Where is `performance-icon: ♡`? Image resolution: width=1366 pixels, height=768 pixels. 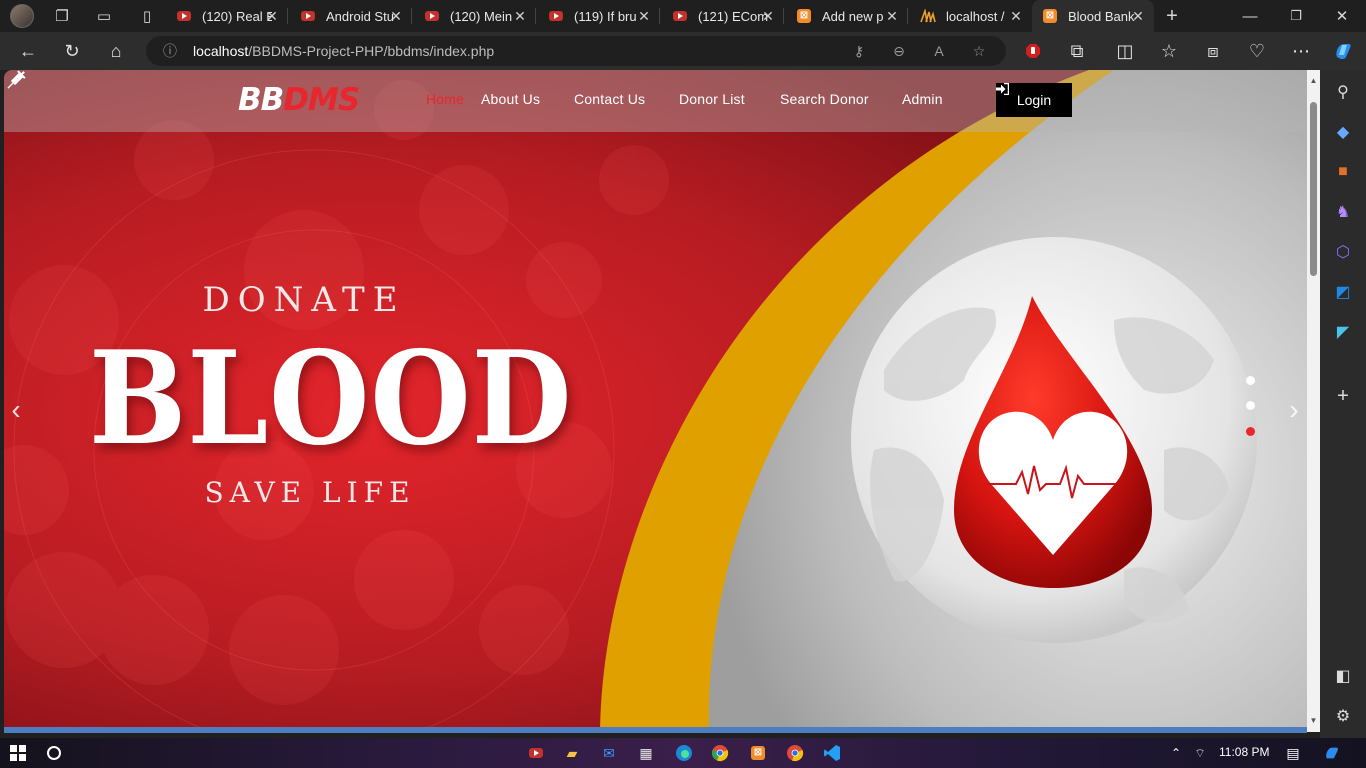
performance-icon: ♡ is located at coordinates (1257, 51).